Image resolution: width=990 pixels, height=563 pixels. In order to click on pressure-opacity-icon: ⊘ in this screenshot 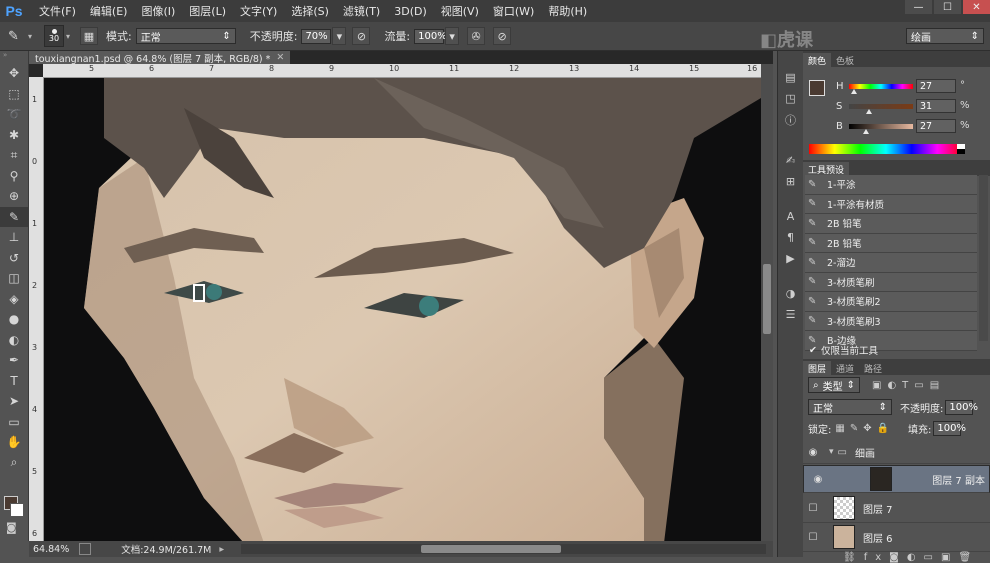, I will do `click(361, 36)`.